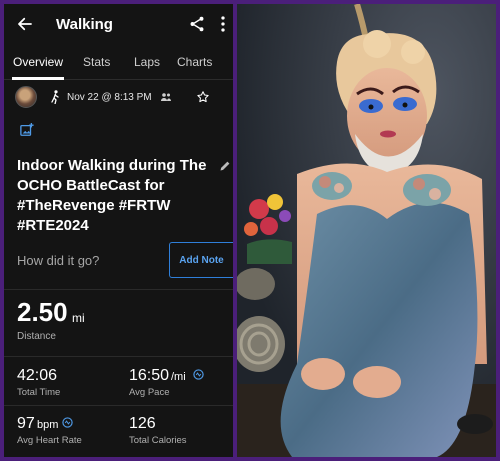 This screenshot has width=500, height=461. What do you see at coordinates (149, 375) in the screenshot?
I see `avg-pace-value: 16:50` at bounding box center [149, 375].